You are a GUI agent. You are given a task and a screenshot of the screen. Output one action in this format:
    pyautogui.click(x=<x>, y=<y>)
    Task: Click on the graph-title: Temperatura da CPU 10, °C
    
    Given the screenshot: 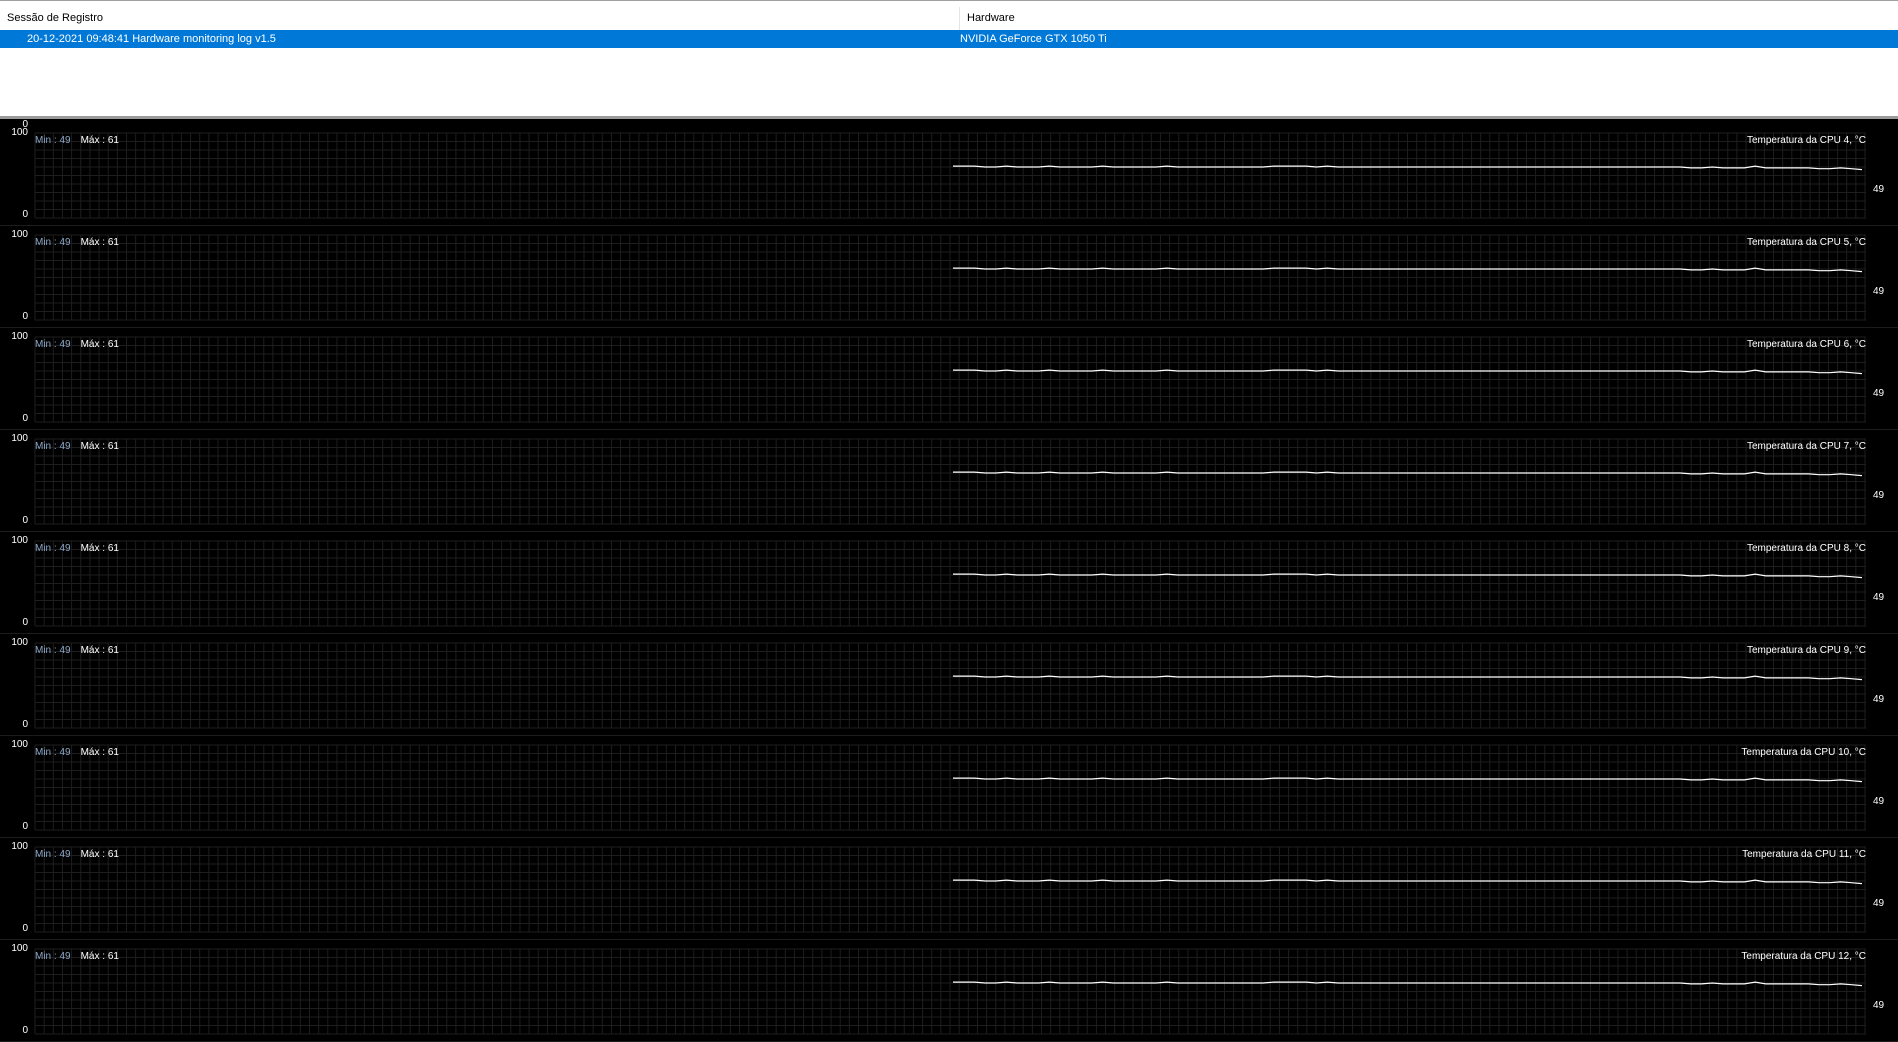 What is the action you would take?
    pyautogui.click(x=1803, y=752)
    